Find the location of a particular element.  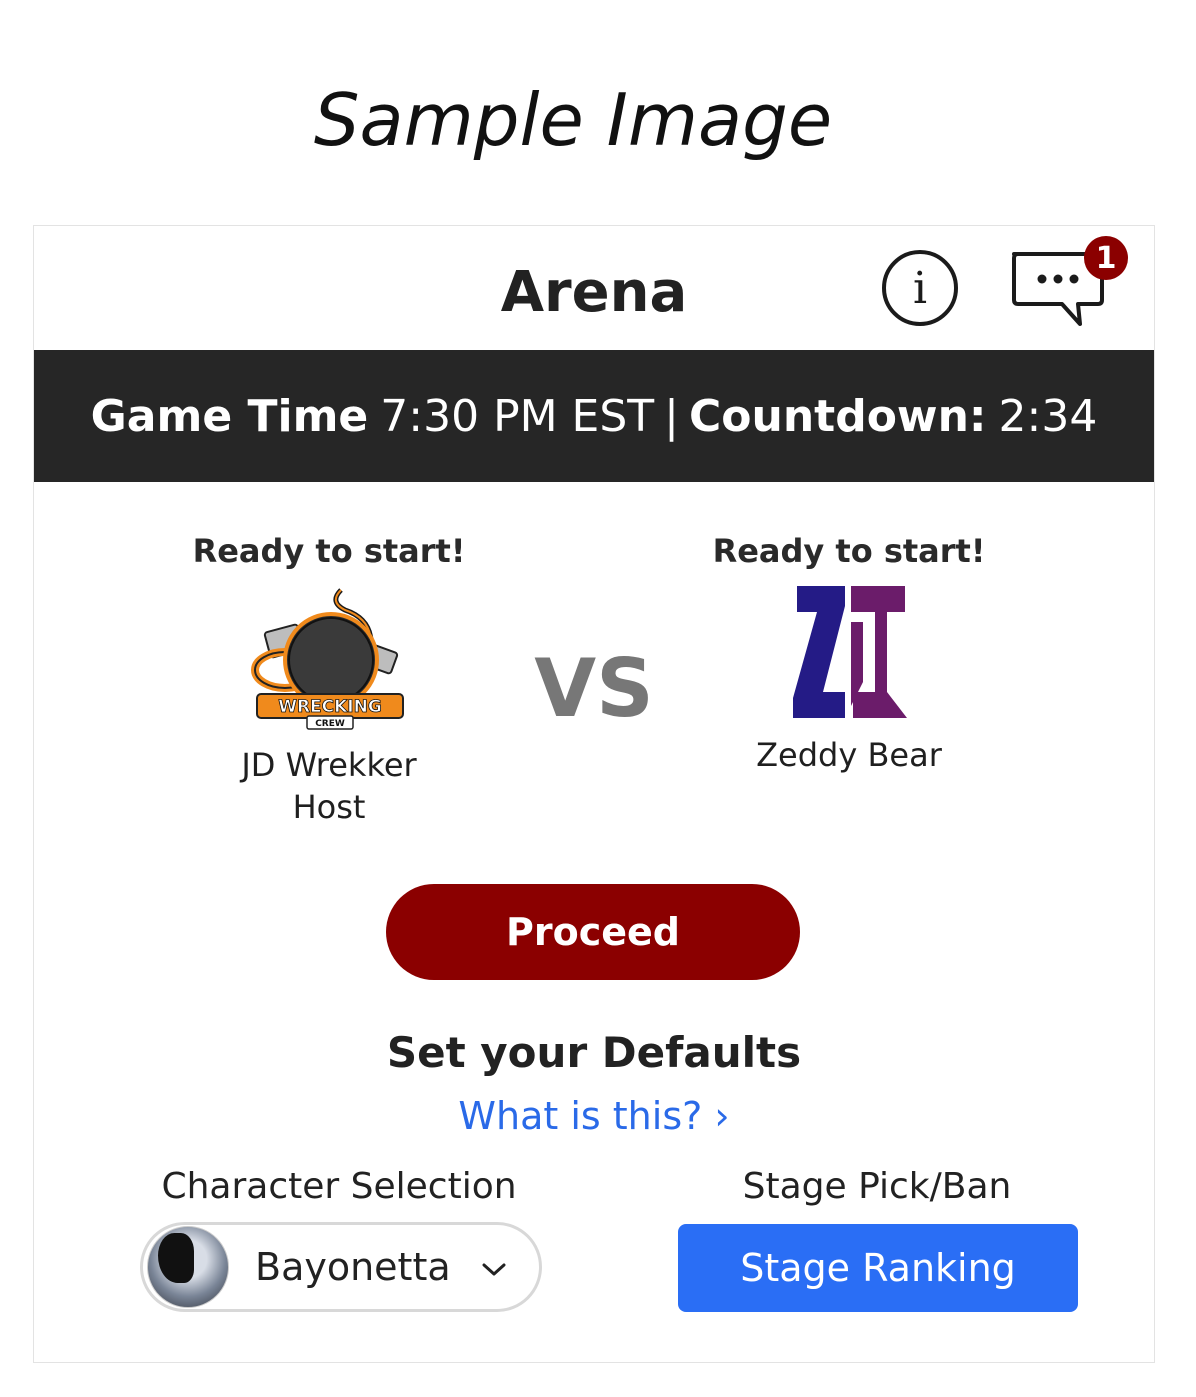

notification-badge: 1 is located at coordinates (1106, 258).